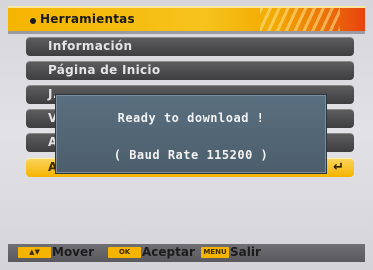 Image resolution: width=373 pixels, height=270 pixels. What do you see at coordinates (73, 252) in the screenshot?
I see `footer-move-label: Mover` at bounding box center [73, 252].